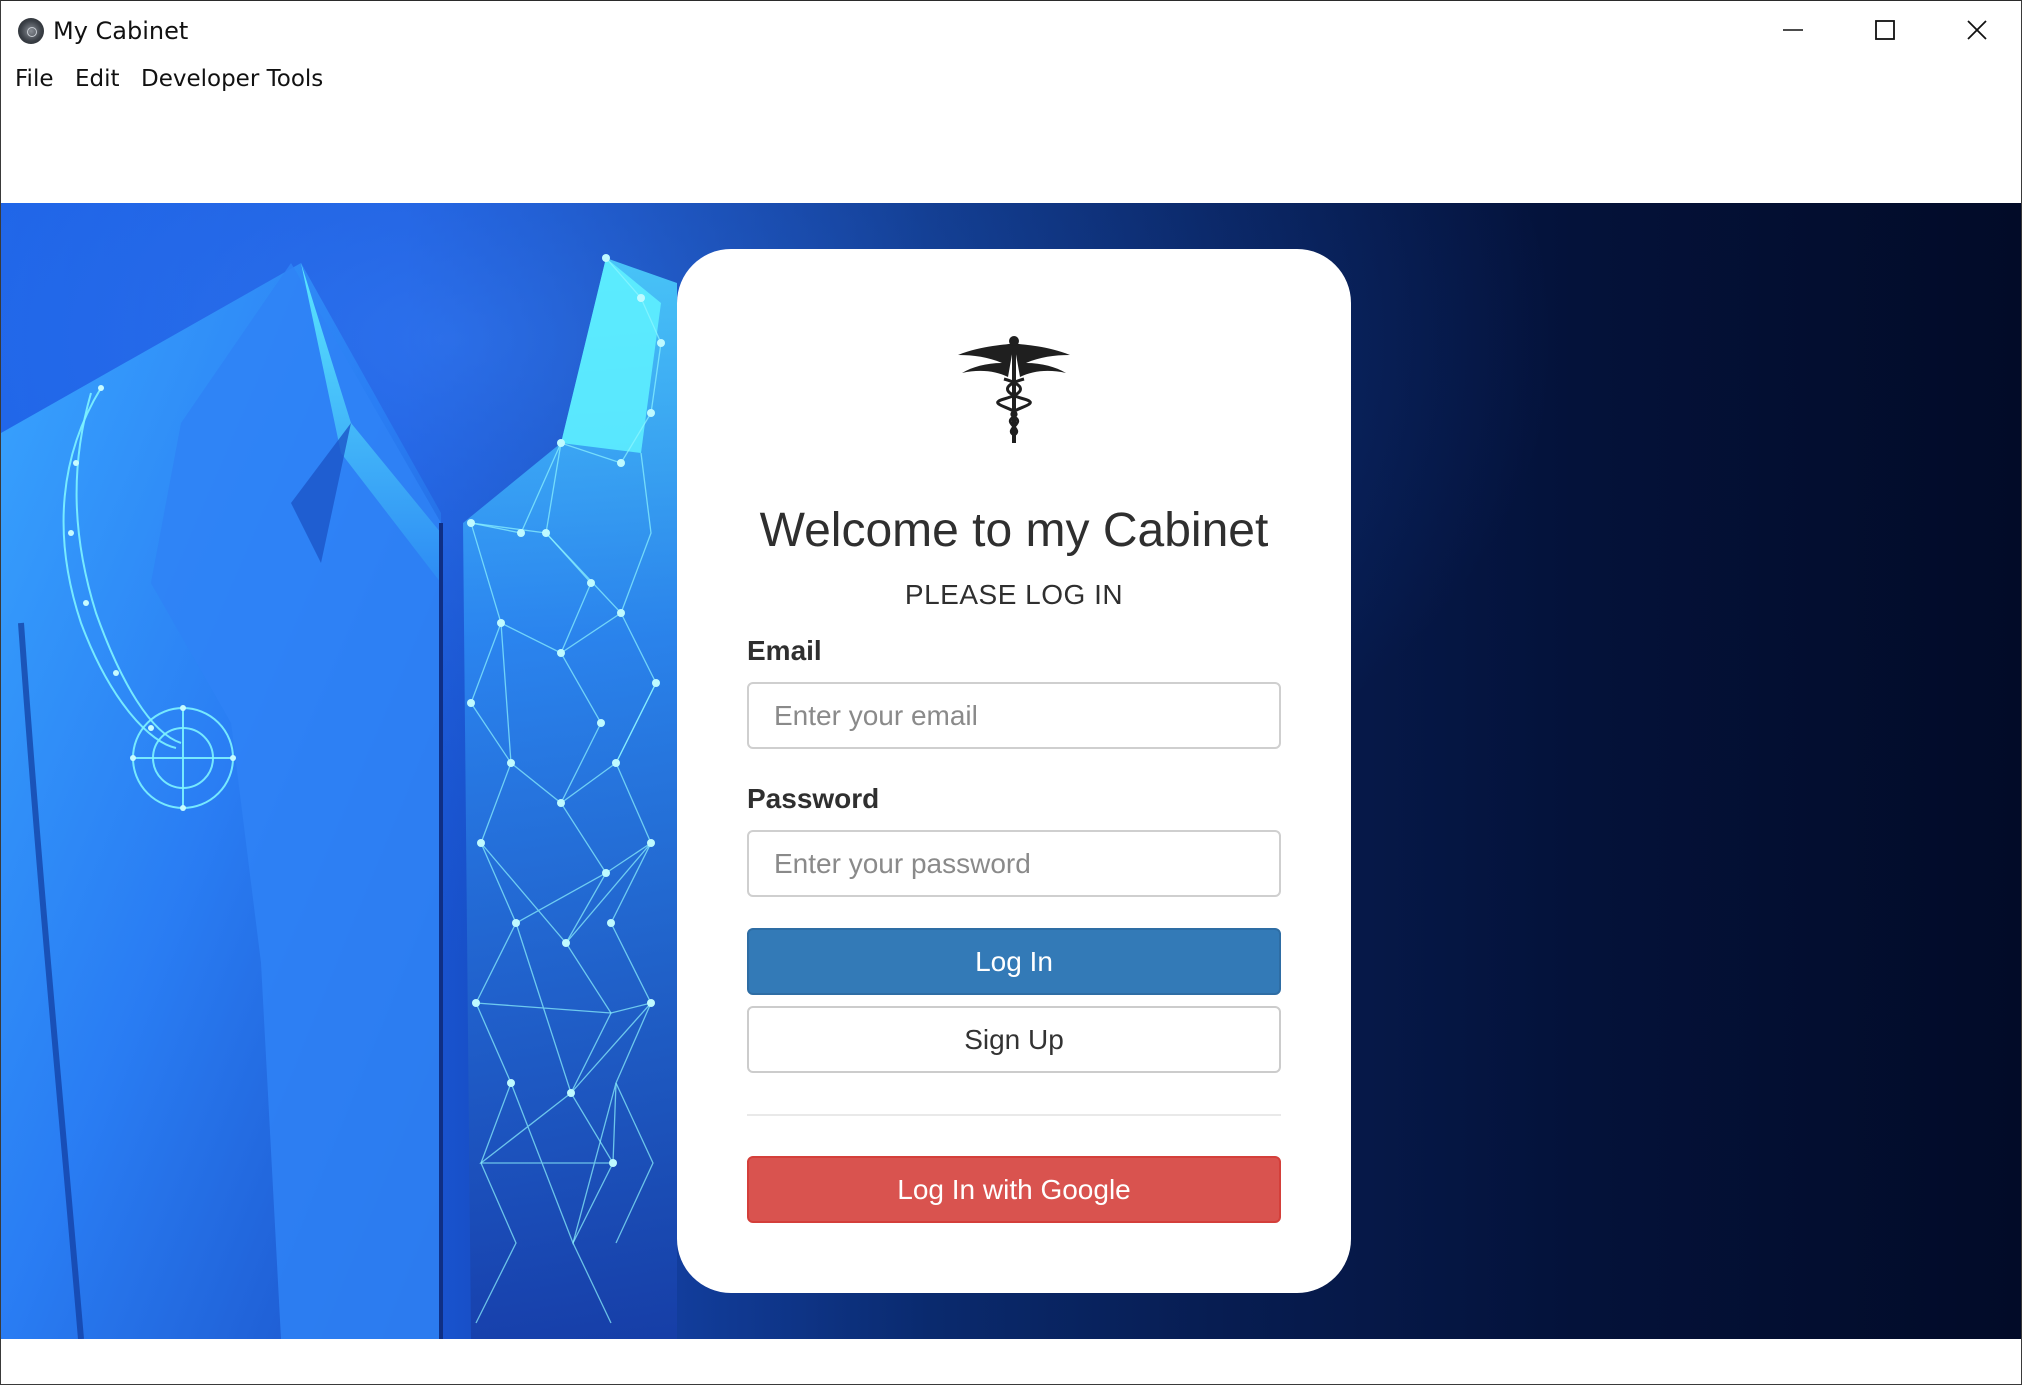 This screenshot has height=1385, width=2022. I want to click on menu-developer-tools: Developer Tools, so click(232, 79).